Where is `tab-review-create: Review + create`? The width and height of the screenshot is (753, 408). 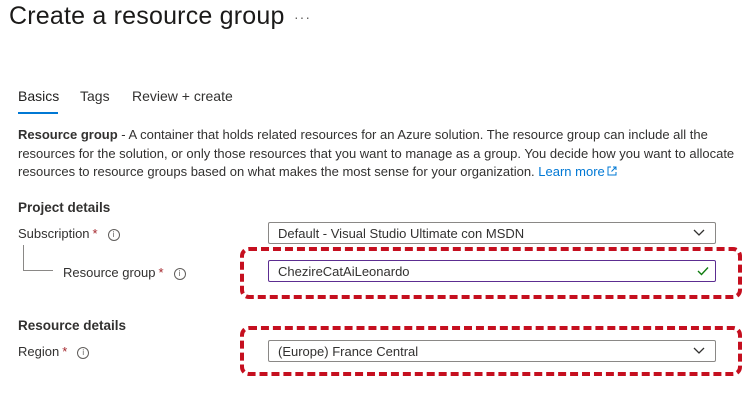
tab-review-create: Review + create is located at coordinates (182, 96).